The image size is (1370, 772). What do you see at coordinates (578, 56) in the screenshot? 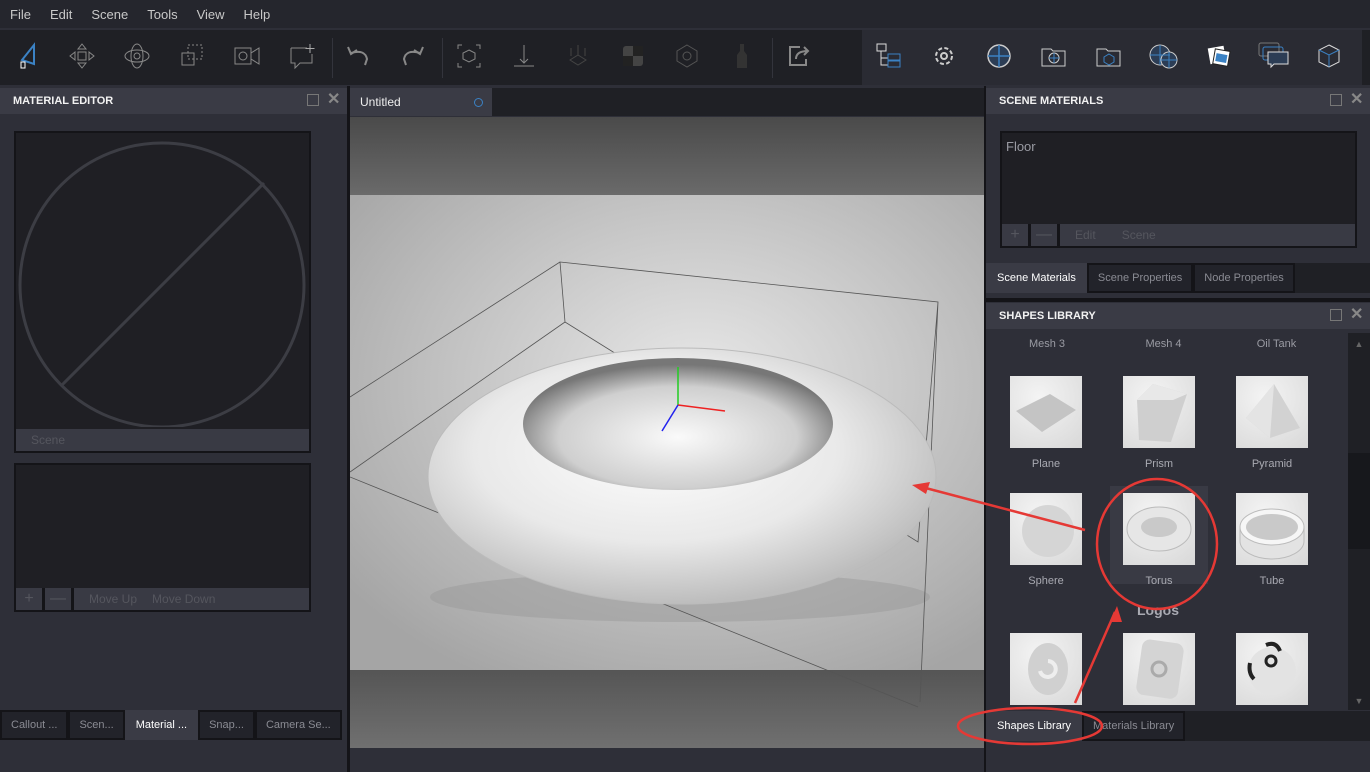
I see `explode-icon` at bounding box center [578, 56].